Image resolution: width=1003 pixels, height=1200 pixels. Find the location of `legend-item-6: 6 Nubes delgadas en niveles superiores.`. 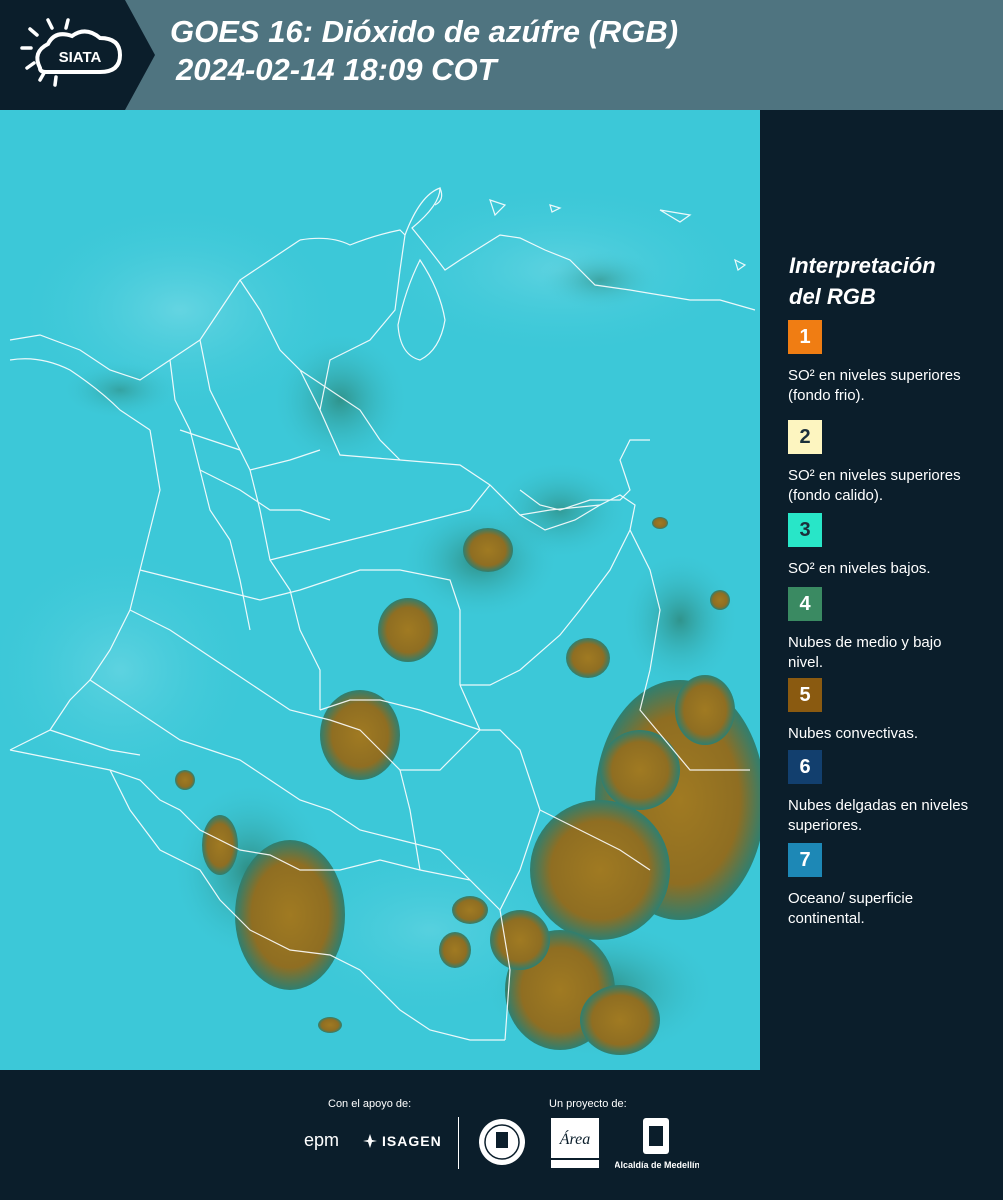

legend-item-6: 6 Nubes delgadas en niveles superiores. is located at coordinates (893, 793).